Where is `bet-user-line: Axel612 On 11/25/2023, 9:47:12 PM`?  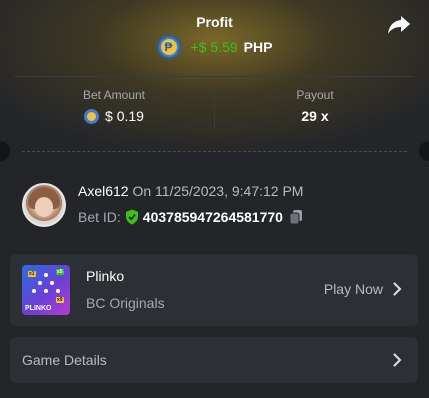
bet-user-line: Axel612 On 11/25/2023, 9:47:12 PM is located at coordinates (190, 191).